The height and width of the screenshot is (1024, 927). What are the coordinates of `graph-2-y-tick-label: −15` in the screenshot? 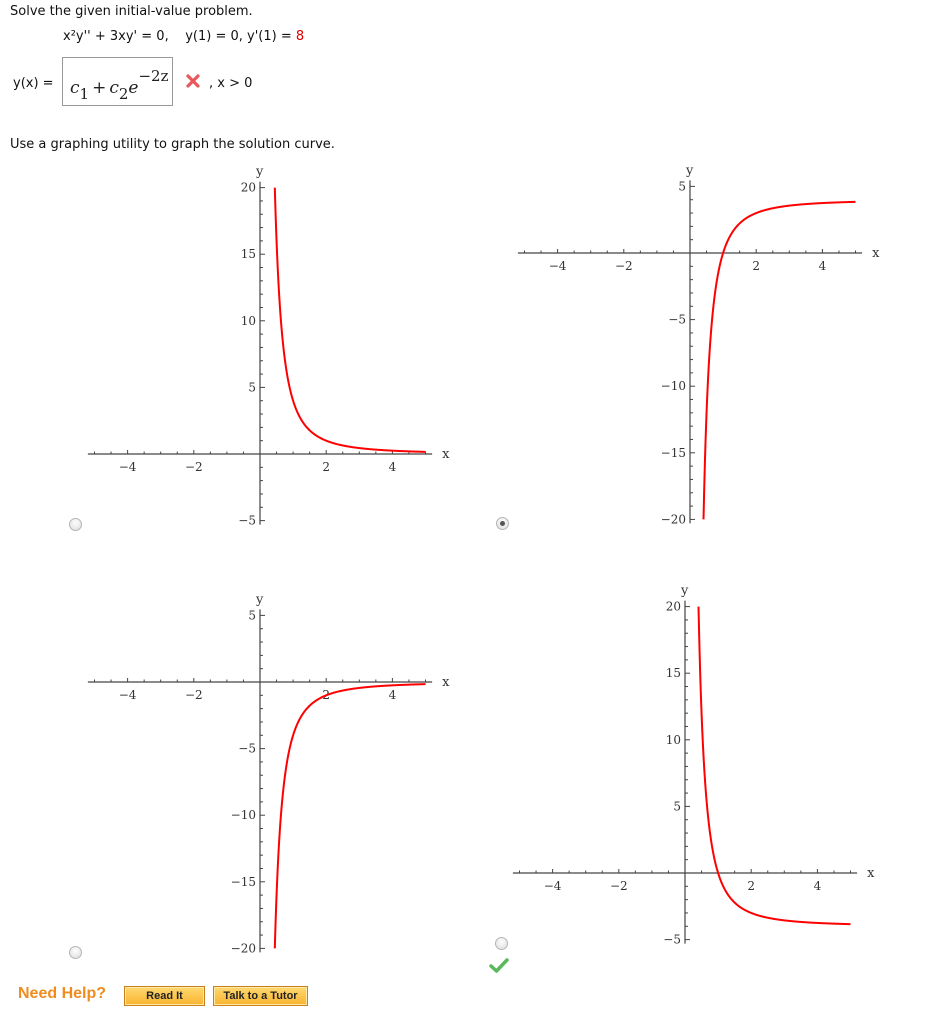 It's located at (673, 453).